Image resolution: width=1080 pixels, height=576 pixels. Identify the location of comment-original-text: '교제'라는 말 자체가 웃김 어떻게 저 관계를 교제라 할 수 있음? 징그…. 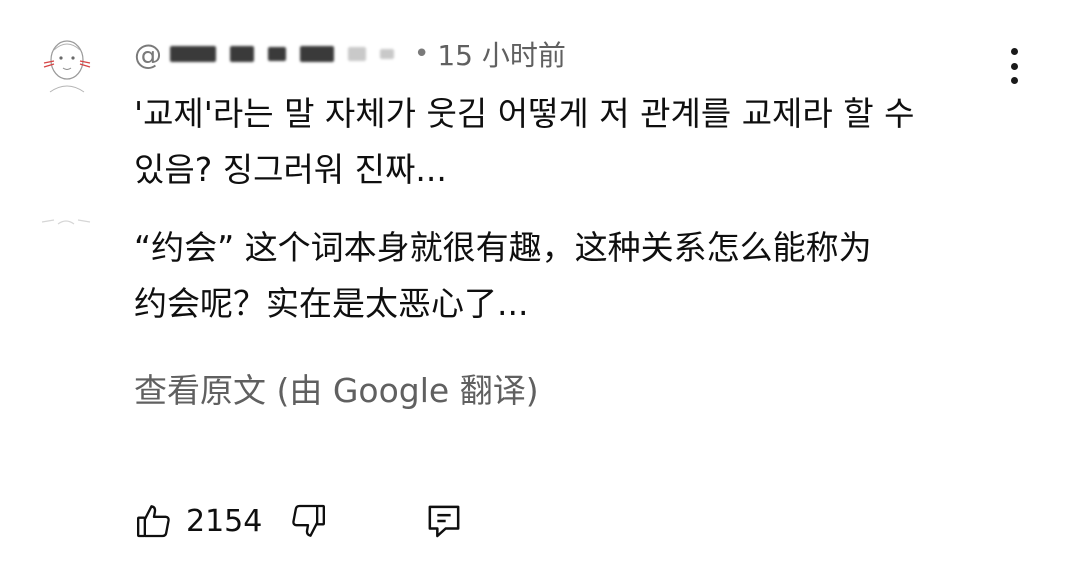
(524, 141).